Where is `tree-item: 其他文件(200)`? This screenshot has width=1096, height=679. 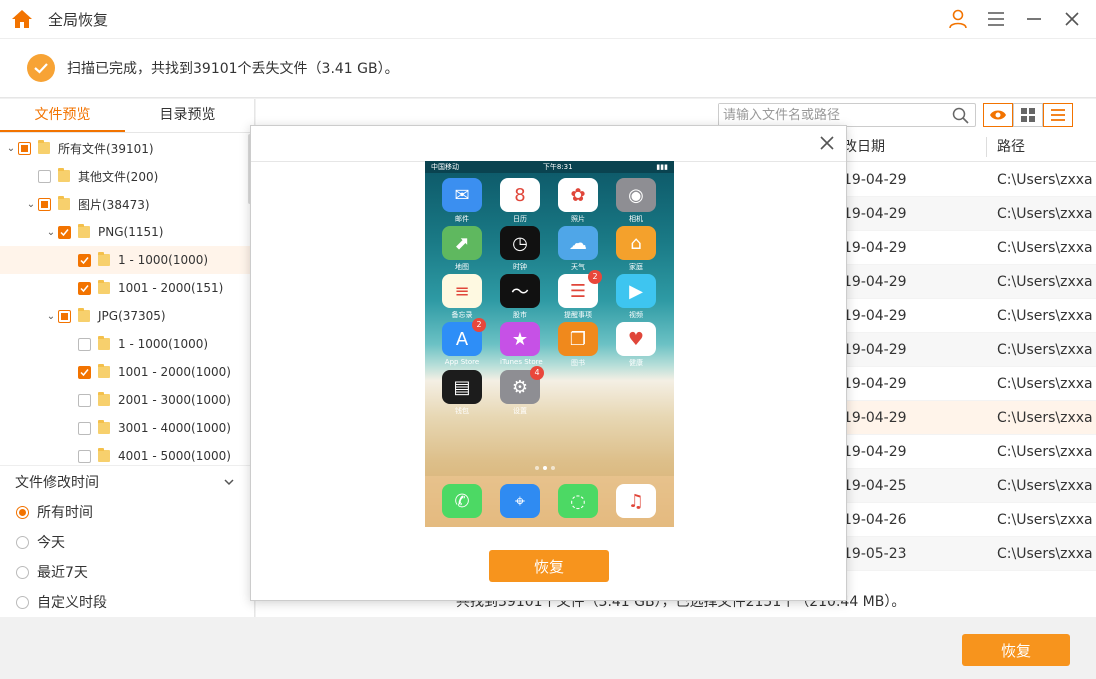 tree-item: 其他文件(200) is located at coordinates (125, 176).